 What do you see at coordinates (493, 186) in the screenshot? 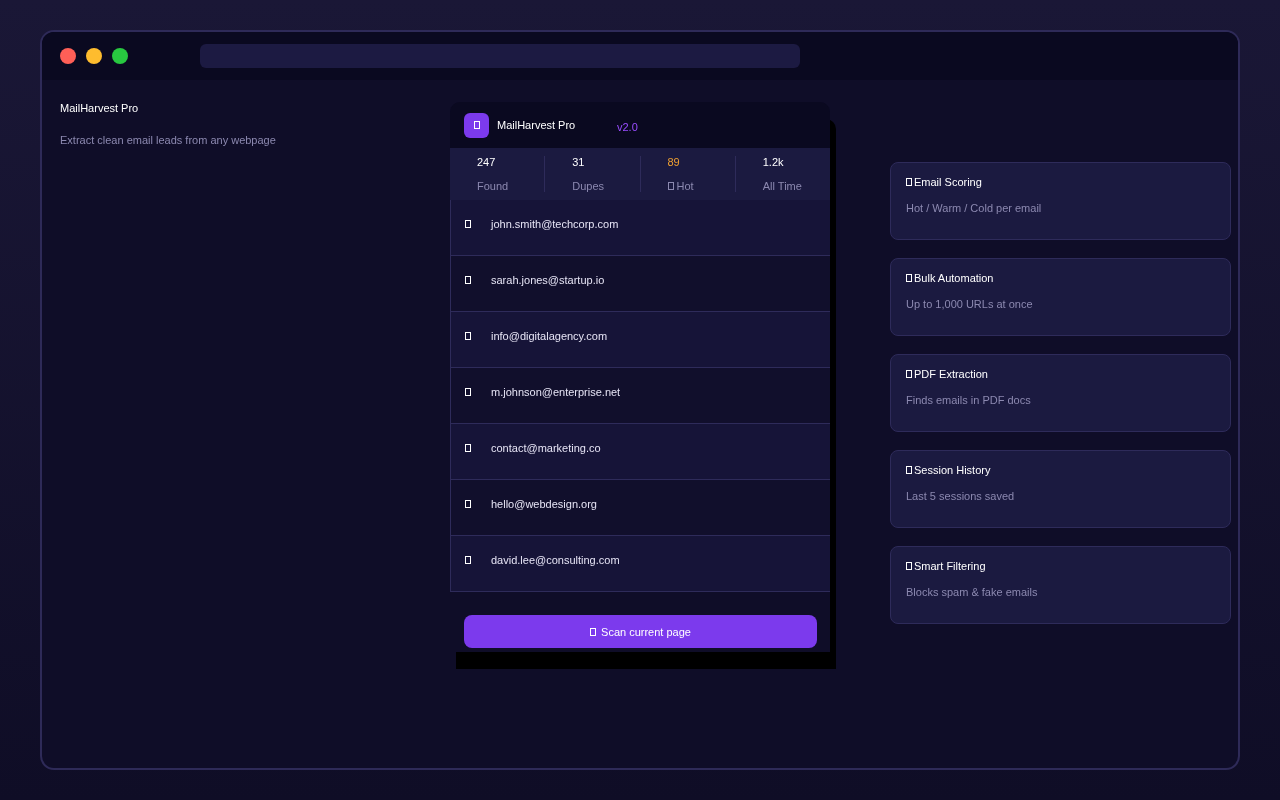
I see `stat-label: Found` at bounding box center [493, 186].